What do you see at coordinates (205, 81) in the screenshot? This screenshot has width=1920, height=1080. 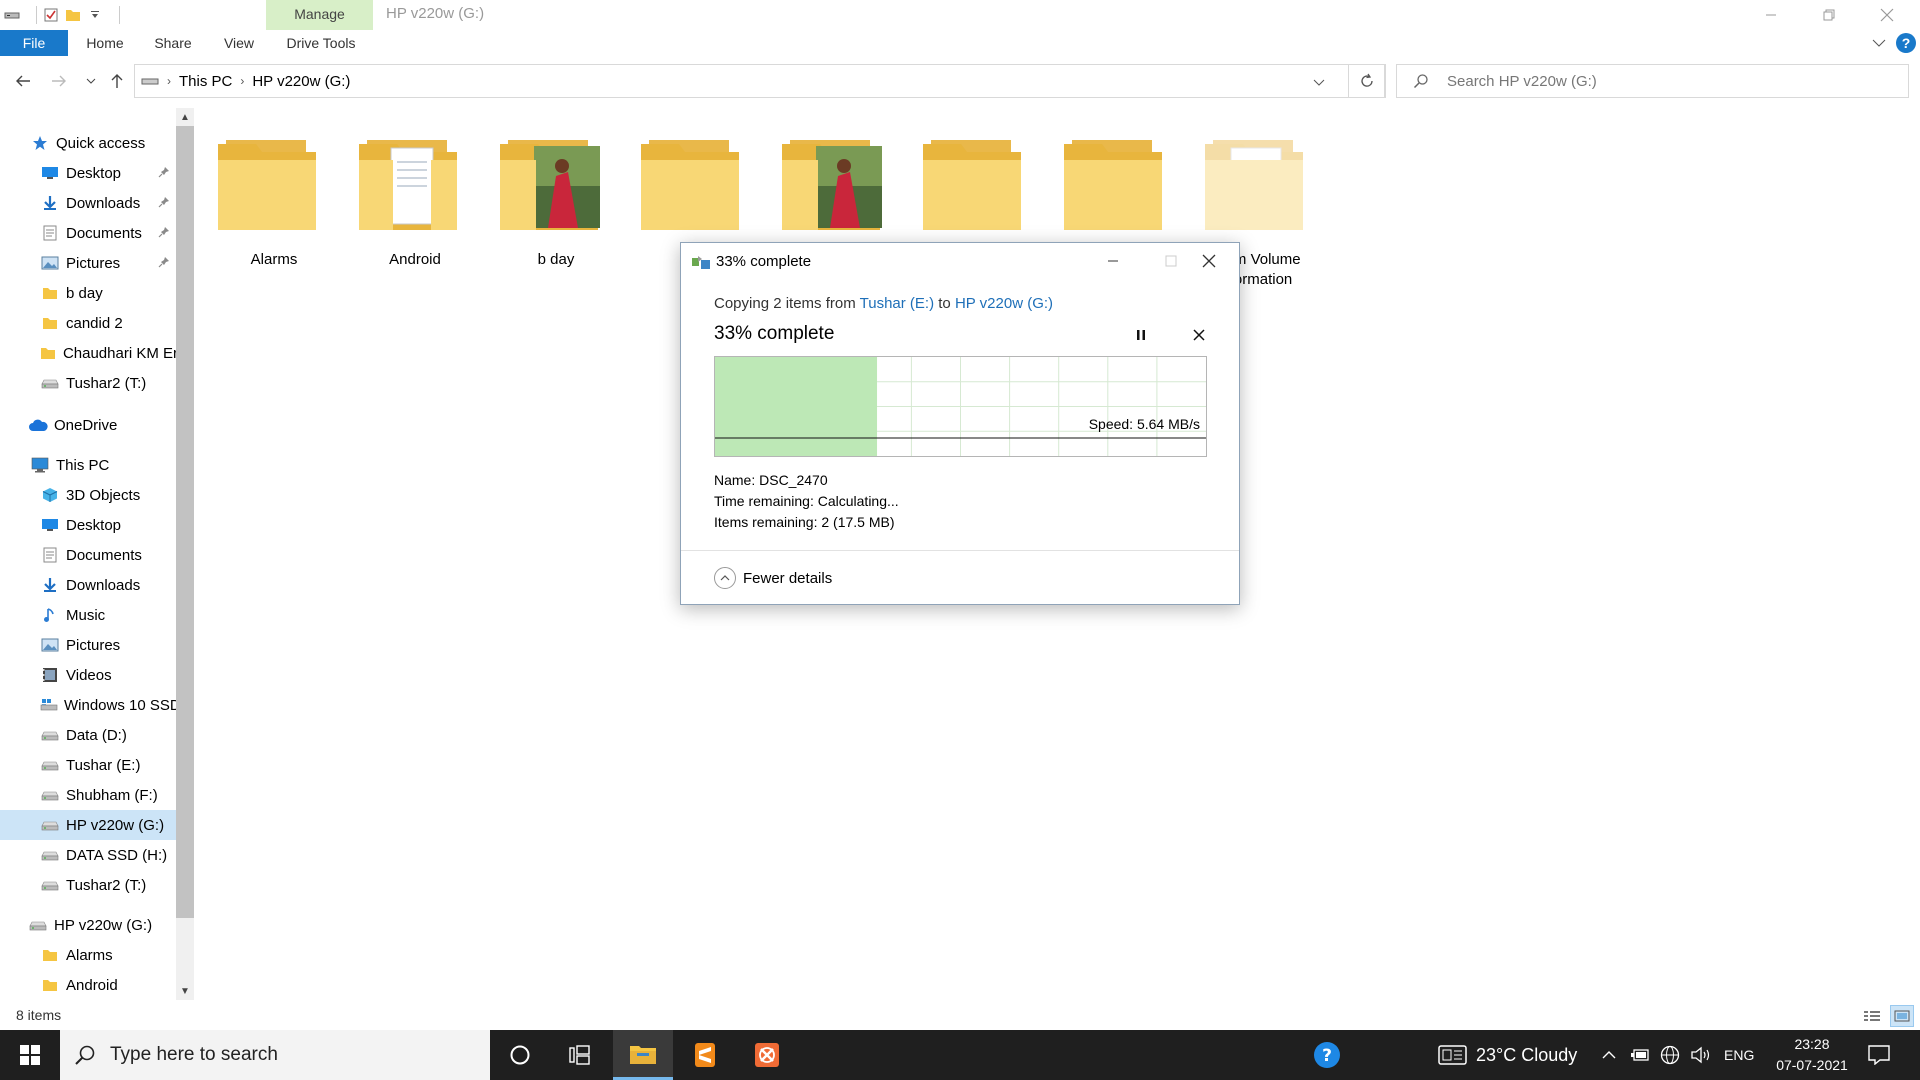 I see `breadcrumb-this-pc: This PC` at bounding box center [205, 81].